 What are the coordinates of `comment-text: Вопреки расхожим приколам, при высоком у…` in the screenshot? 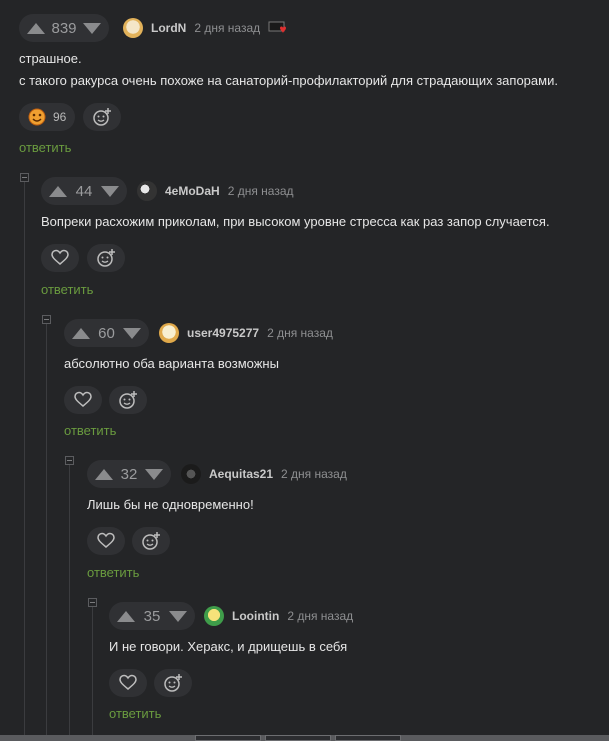 It's located at (295, 221).